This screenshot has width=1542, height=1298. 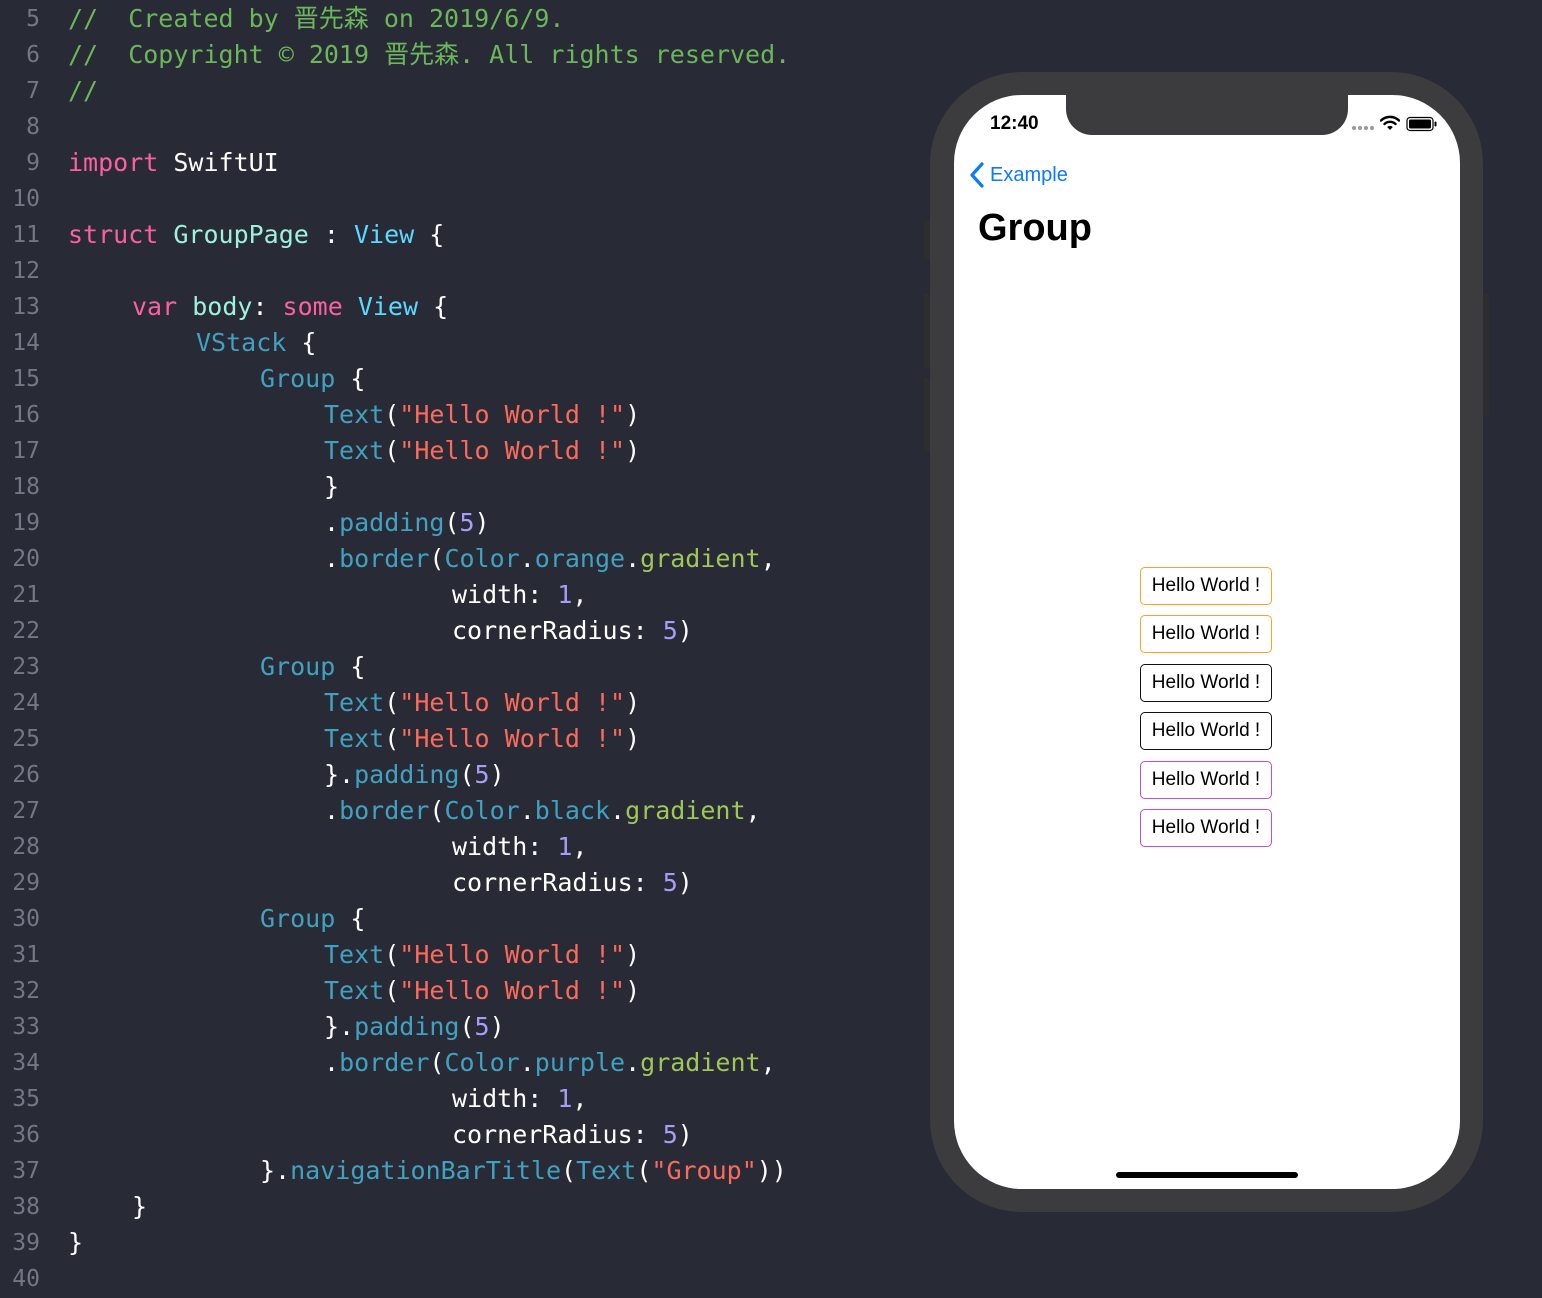 I want to click on code-line: 14 VStack {, so click(x=450, y=343).